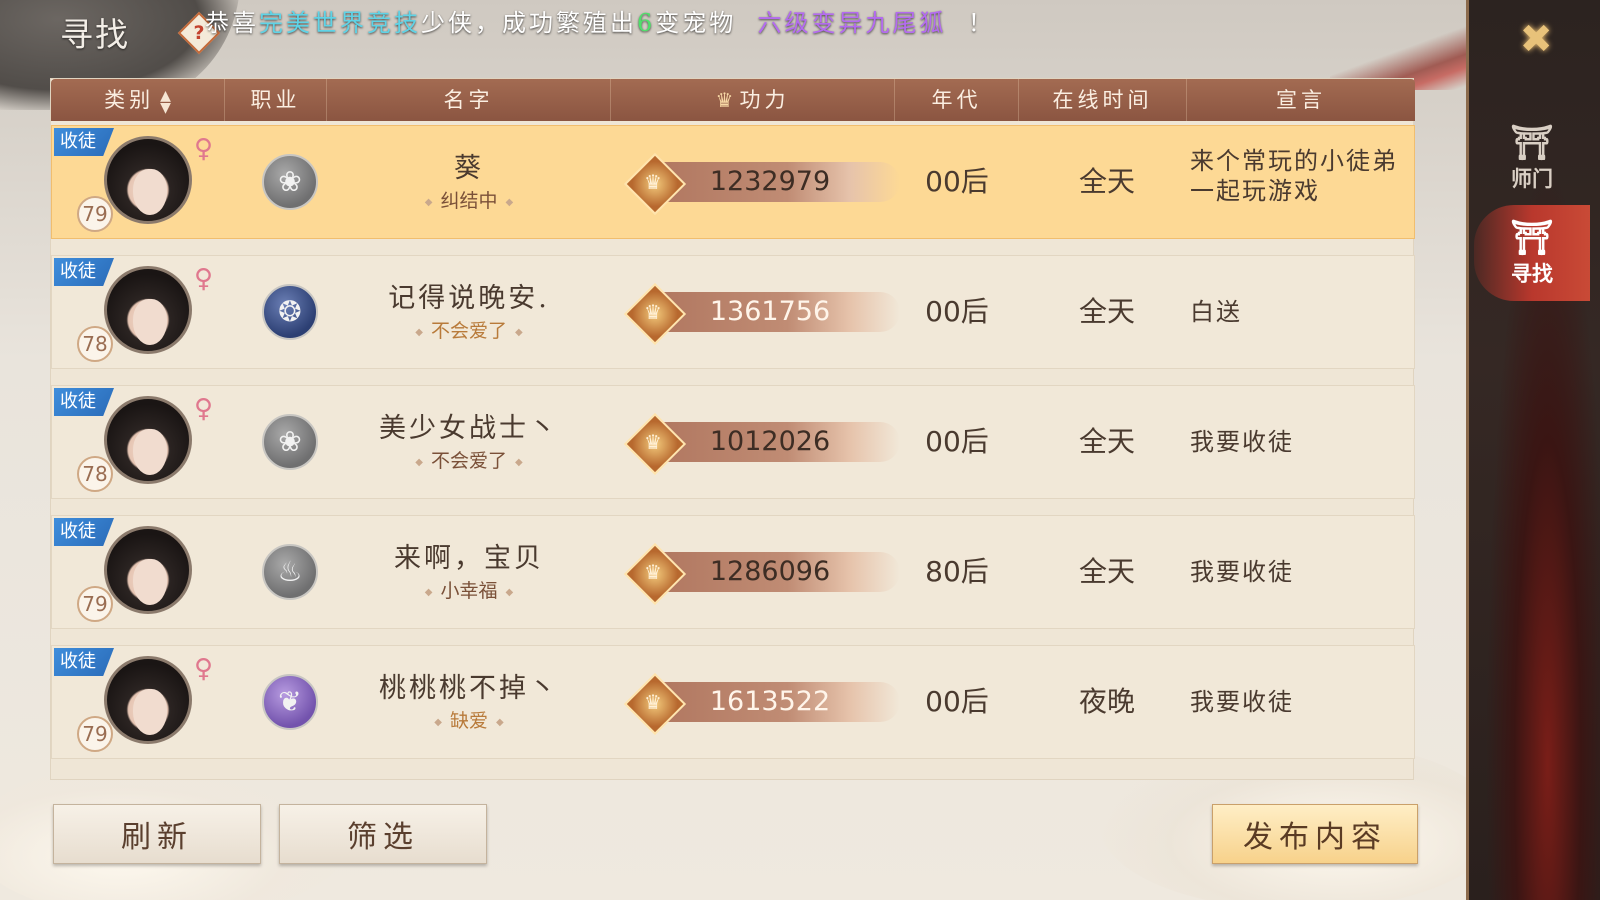 The height and width of the screenshot is (900, 1600). I want to click on header-class: 职业, so click(276, 100).